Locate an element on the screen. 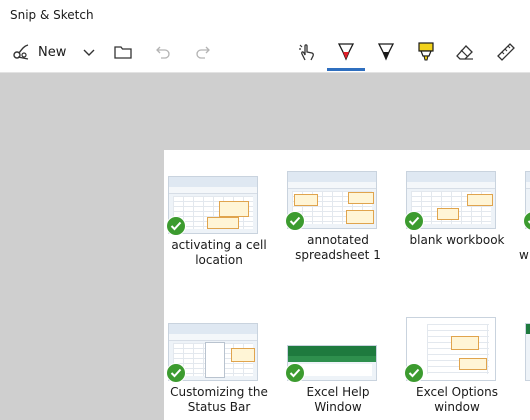 This screenshot has height=420, width=530. file-label: Excel Options window is located at coordinates (457, 399).